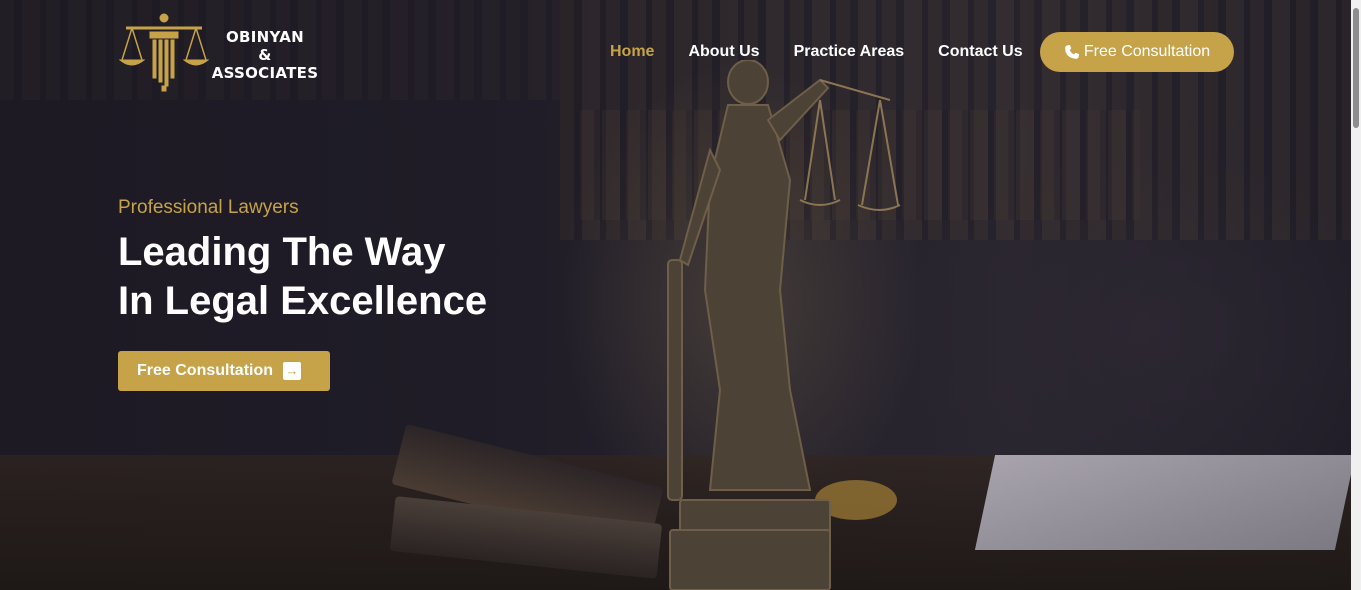  I want to click on document-paper, so click(1162, 502).